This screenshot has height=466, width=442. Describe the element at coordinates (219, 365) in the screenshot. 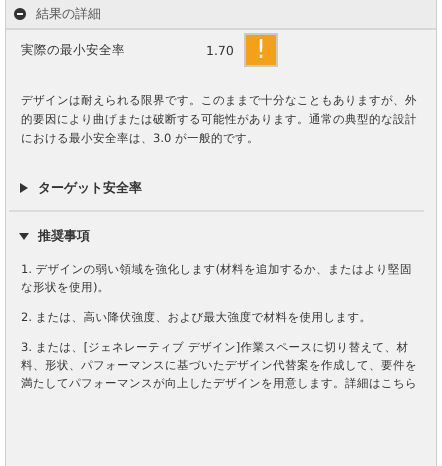

I see `recommendation-text: 3. または、[ジェネレーティブ デザイン]作業スペースに切り替えて、材料、形状、パフォーマンスに基づいたデザイン代替案を作成して、要件を満たしてパフォーマンスが向上したデザインを用意します。詳細はこちら` at that location.